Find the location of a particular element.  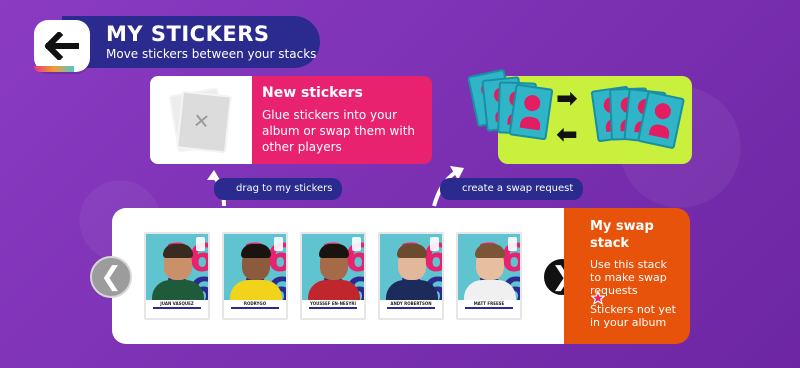

sticker-player-name: YOUSSEF EN-NESYRI is located at coordinates (332, 303).